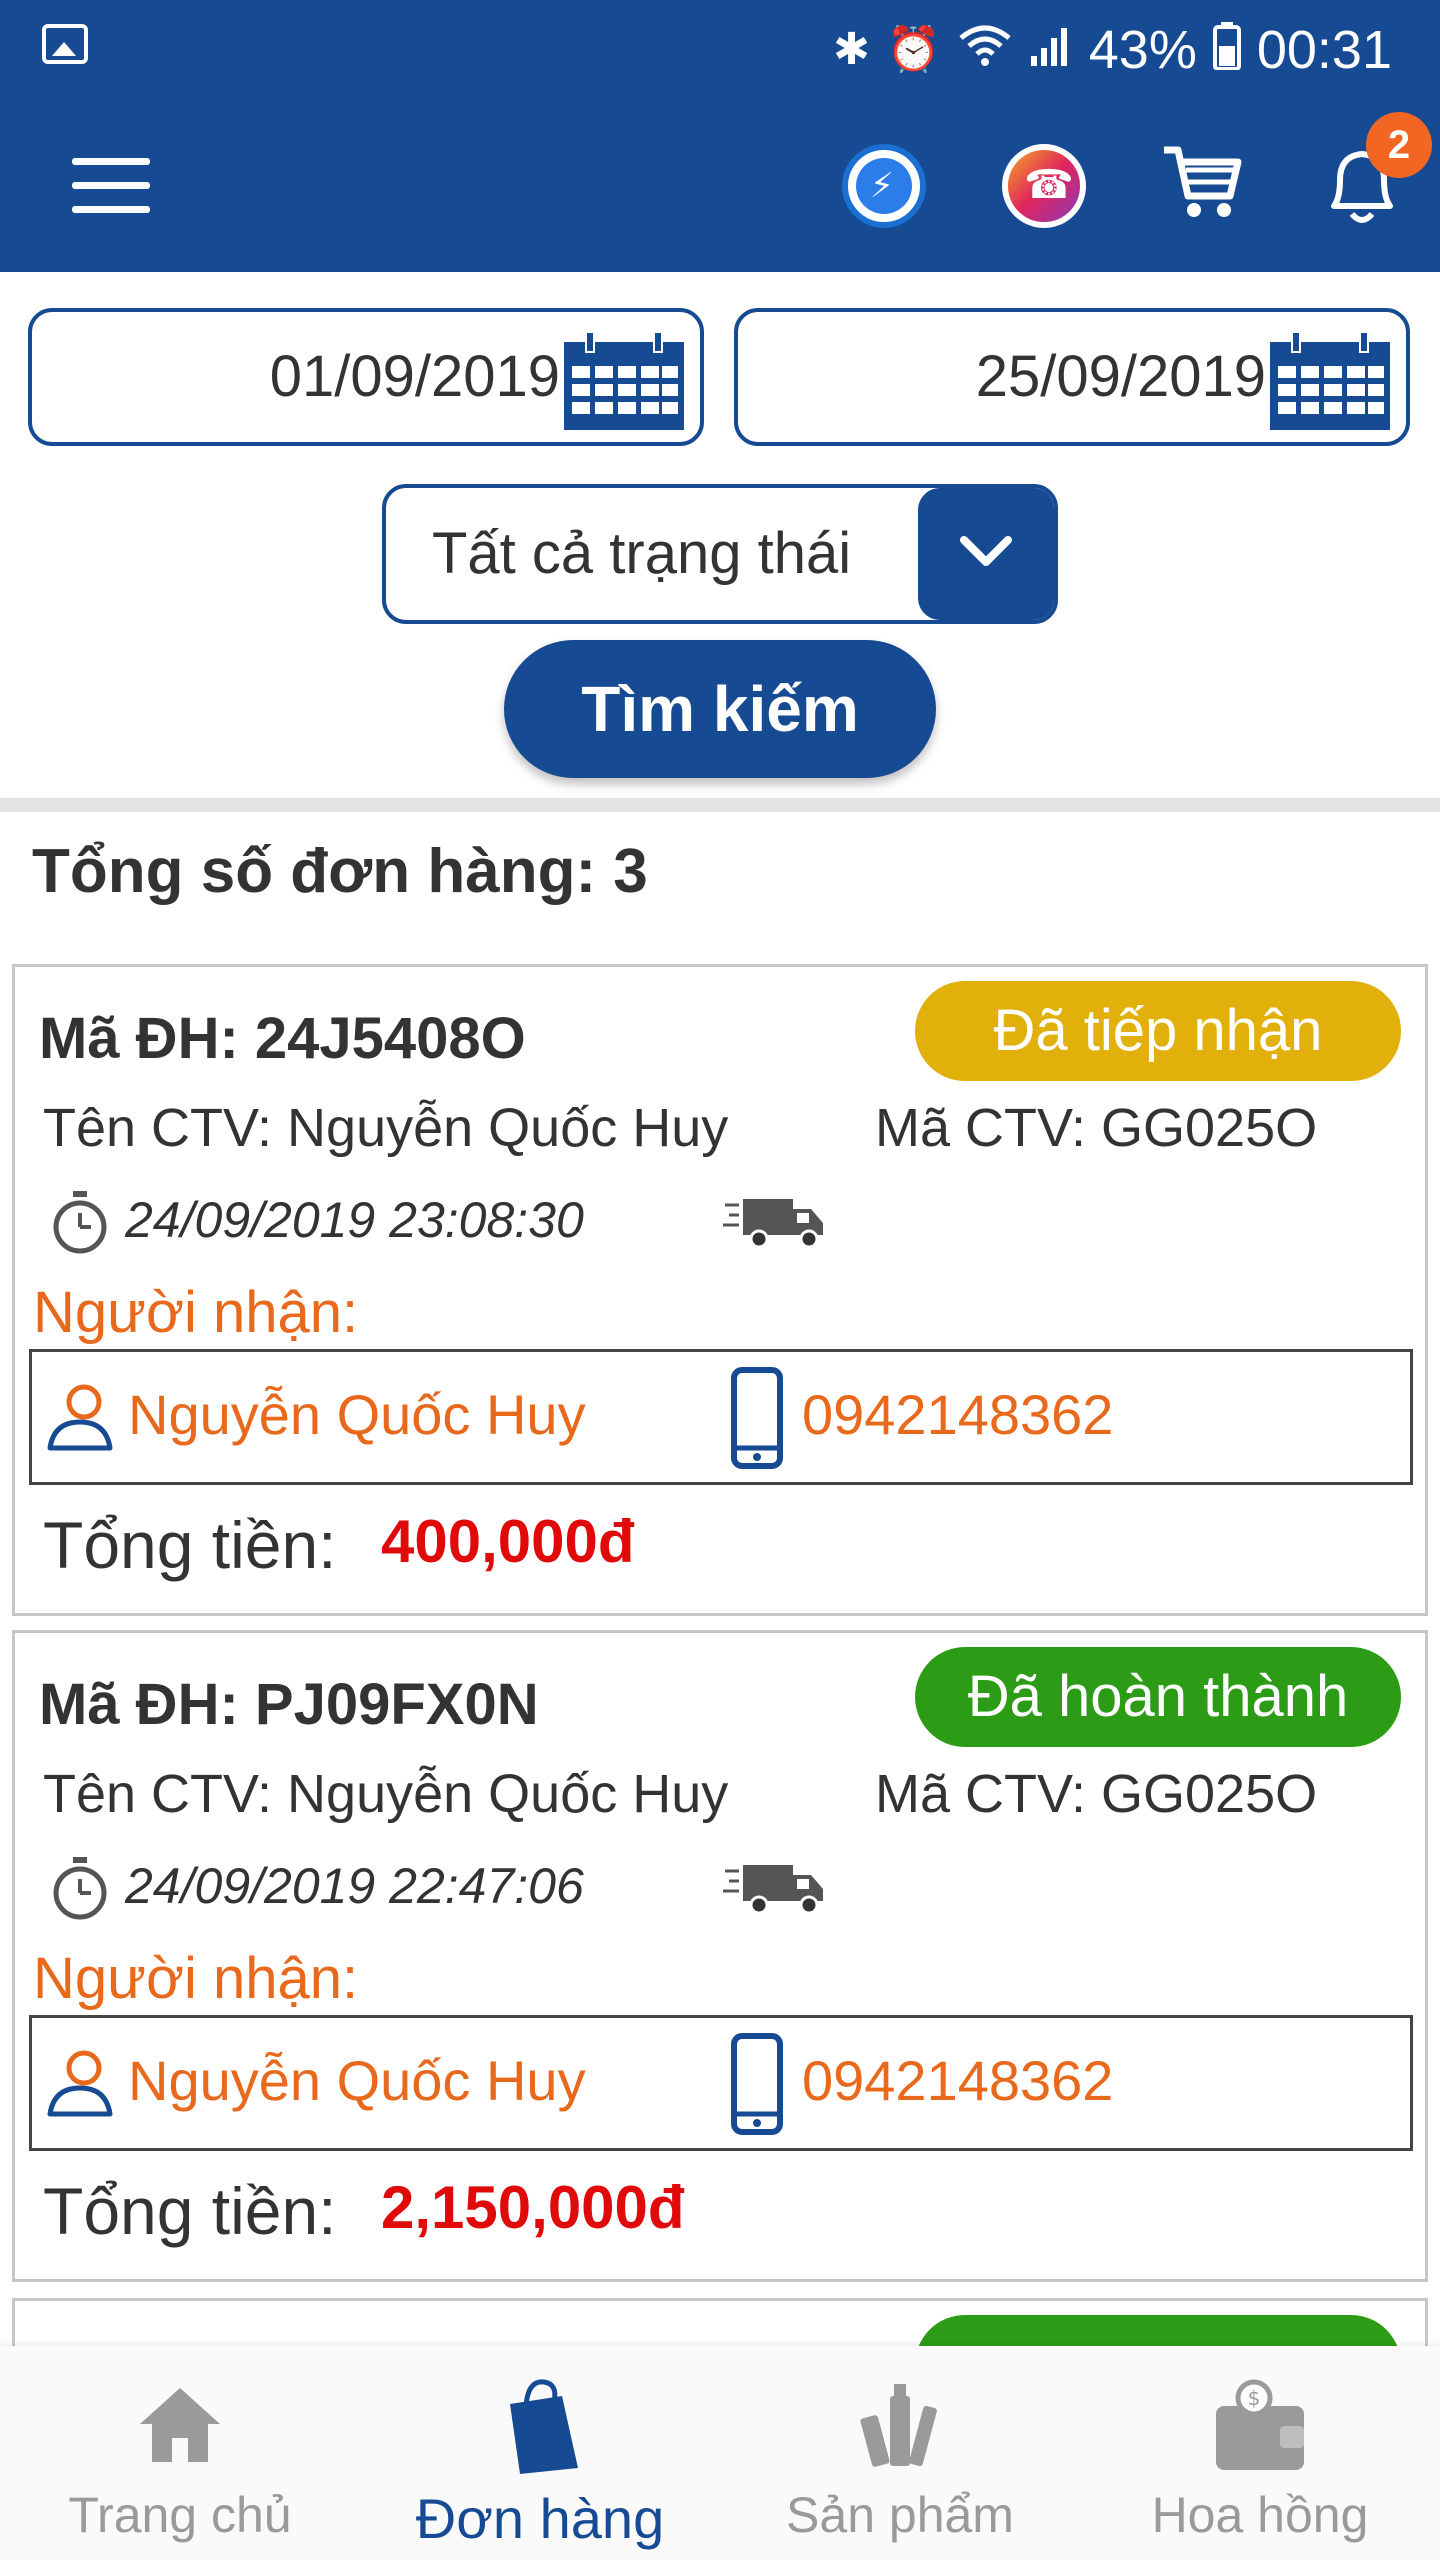 This screenshot has height=2560, width=1440. What do you see at coordinates (1044, 186) in the screenshot?
I see `viber-call-icon` at bounding box center [1044, 186].